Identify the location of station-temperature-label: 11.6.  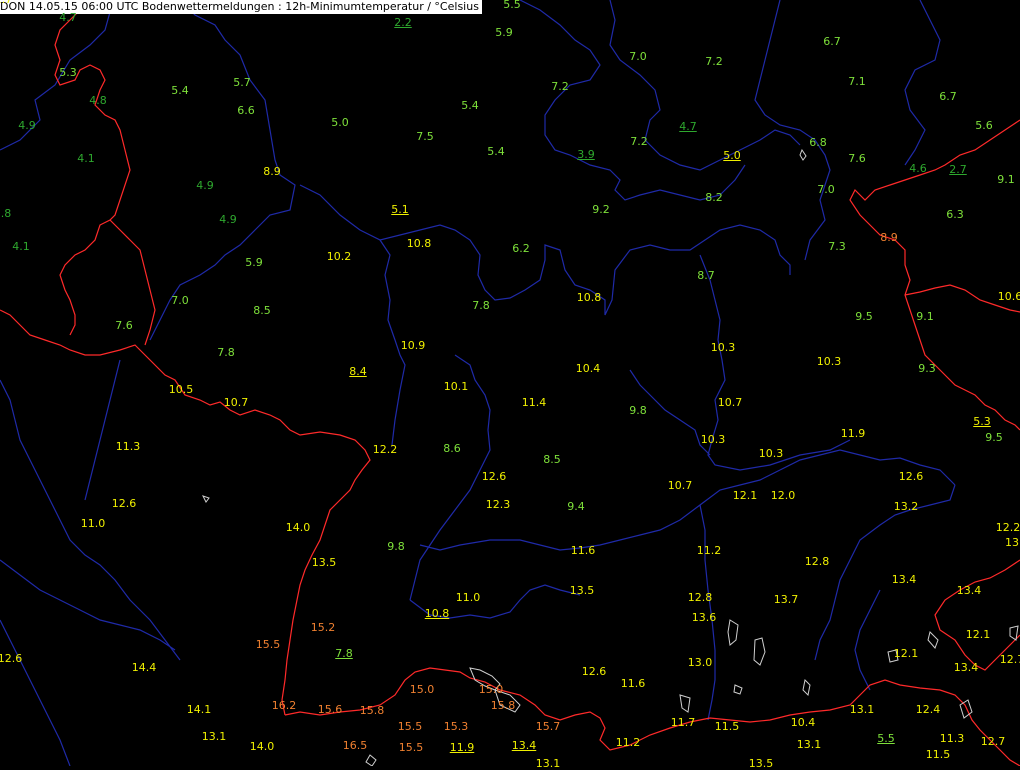
(583, 550).